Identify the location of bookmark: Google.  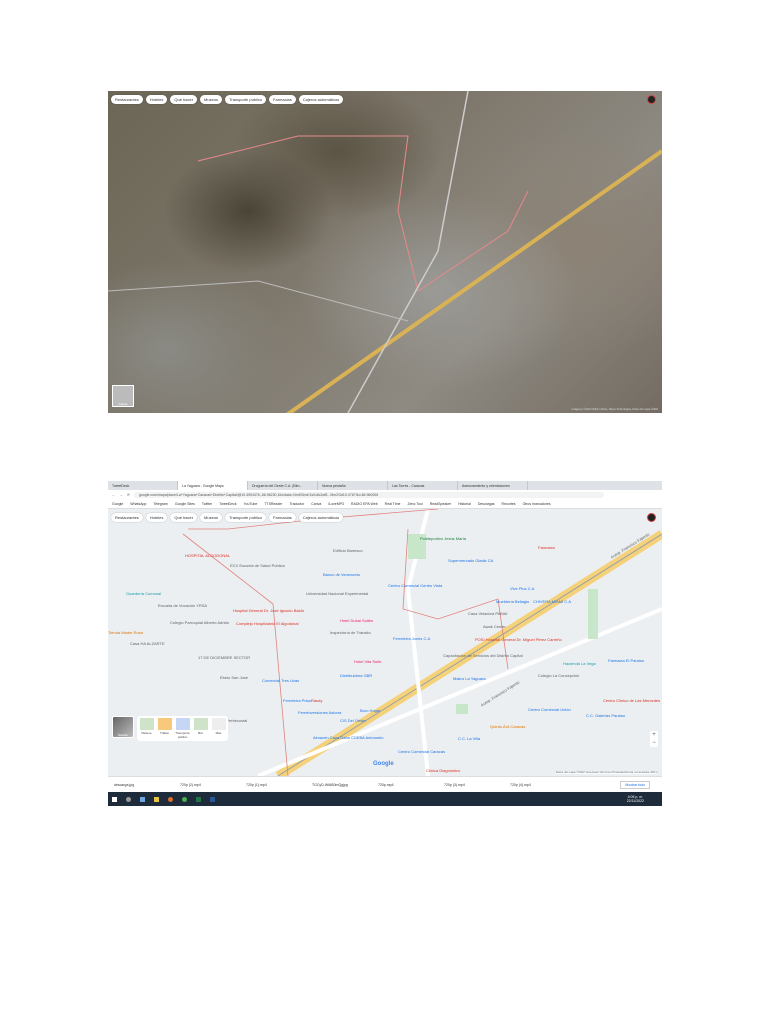
(117, 504).